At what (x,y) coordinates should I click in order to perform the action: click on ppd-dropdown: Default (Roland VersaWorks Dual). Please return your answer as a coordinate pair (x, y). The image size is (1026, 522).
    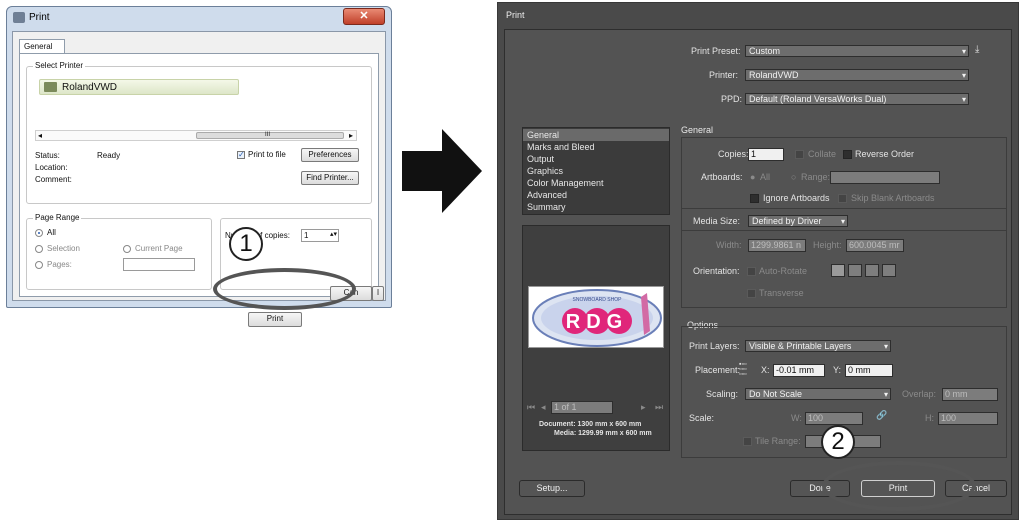
    Looking at the image, I should click on (857, 99).